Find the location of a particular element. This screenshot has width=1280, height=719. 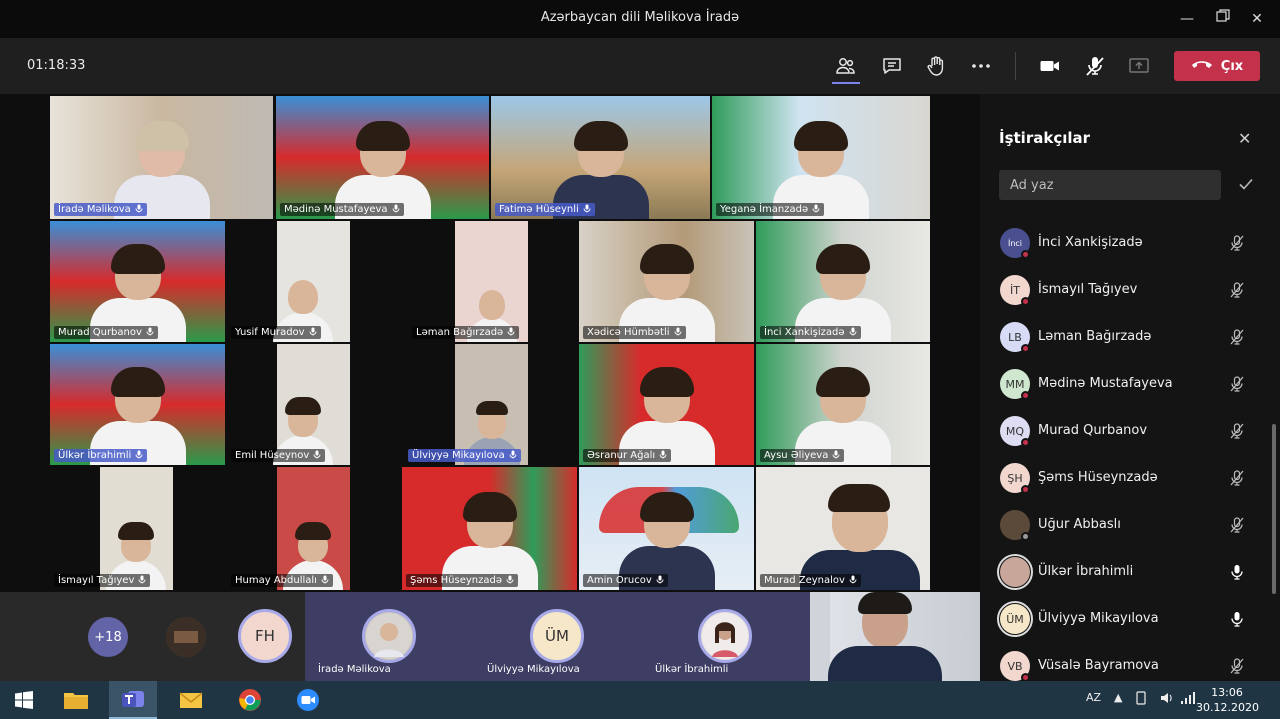

video-tile: İnci Xankişizadə is located at coordinates (843, 281).